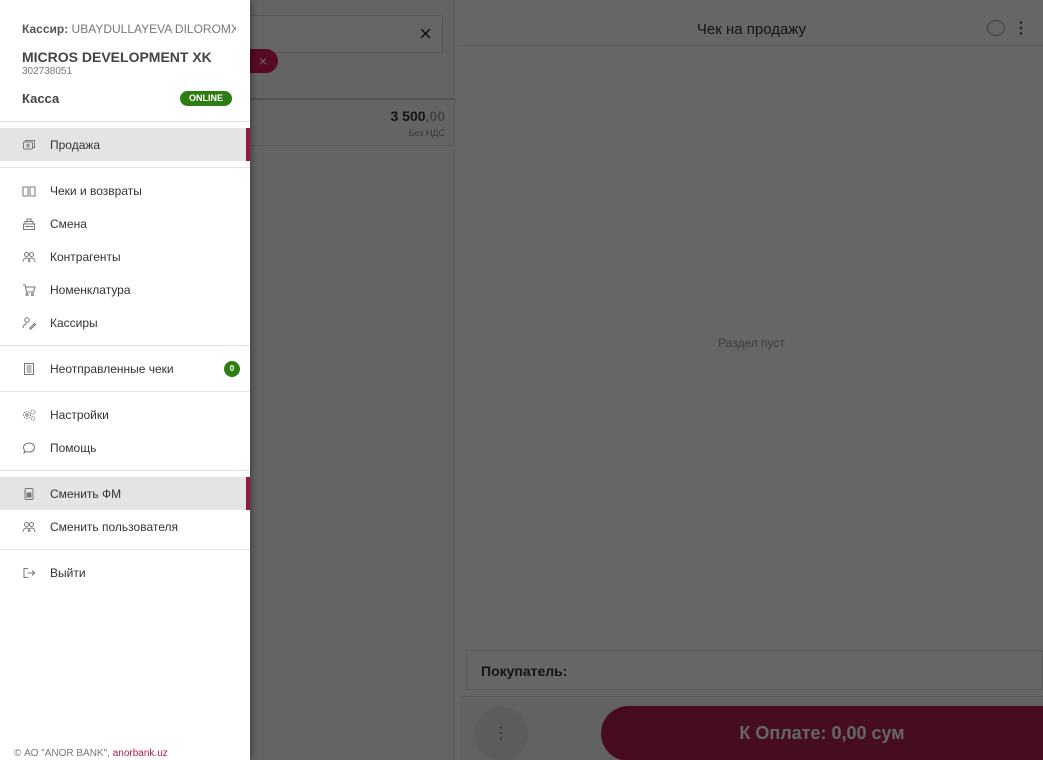 This screenshot has width=1043, height=760. What do you see at coordinates (125, 322) in the screenshot?
I see `menu-item-cashiers: Кассиры` at bounding box center [125, 322].